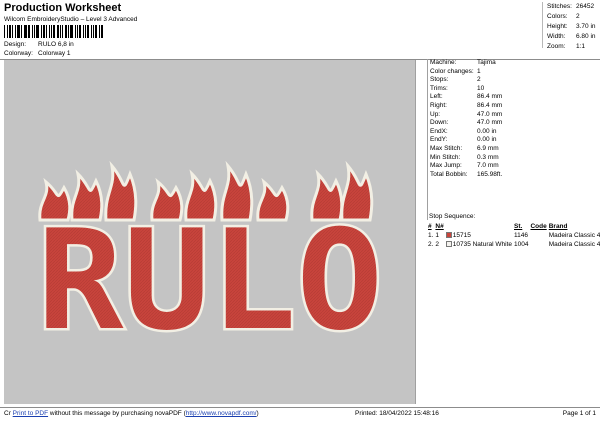 The height and width of the screenshot is (424, 600). I want to click on footer-suffix: ), so click(257, 413).